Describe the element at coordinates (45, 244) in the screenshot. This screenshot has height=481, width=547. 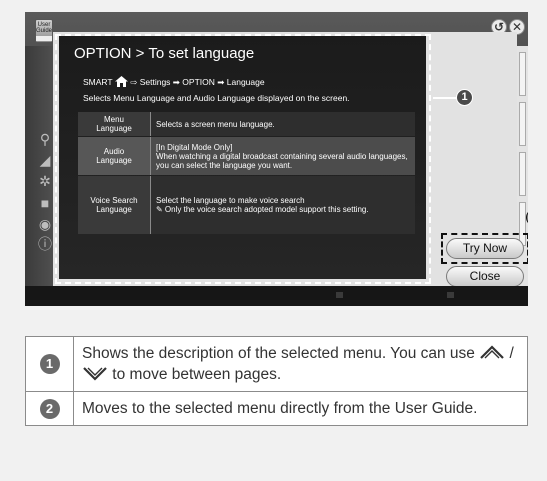
I see `info-icon: ⓘ` at that location.